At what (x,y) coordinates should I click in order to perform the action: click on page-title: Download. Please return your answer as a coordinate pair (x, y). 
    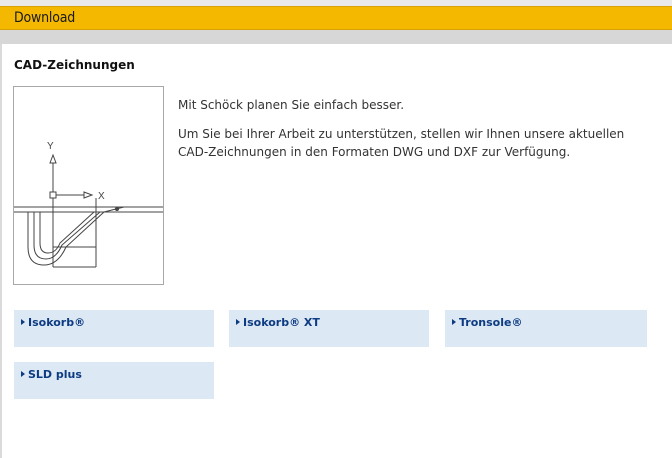
    Looking at the image, I should click on (45, 18).